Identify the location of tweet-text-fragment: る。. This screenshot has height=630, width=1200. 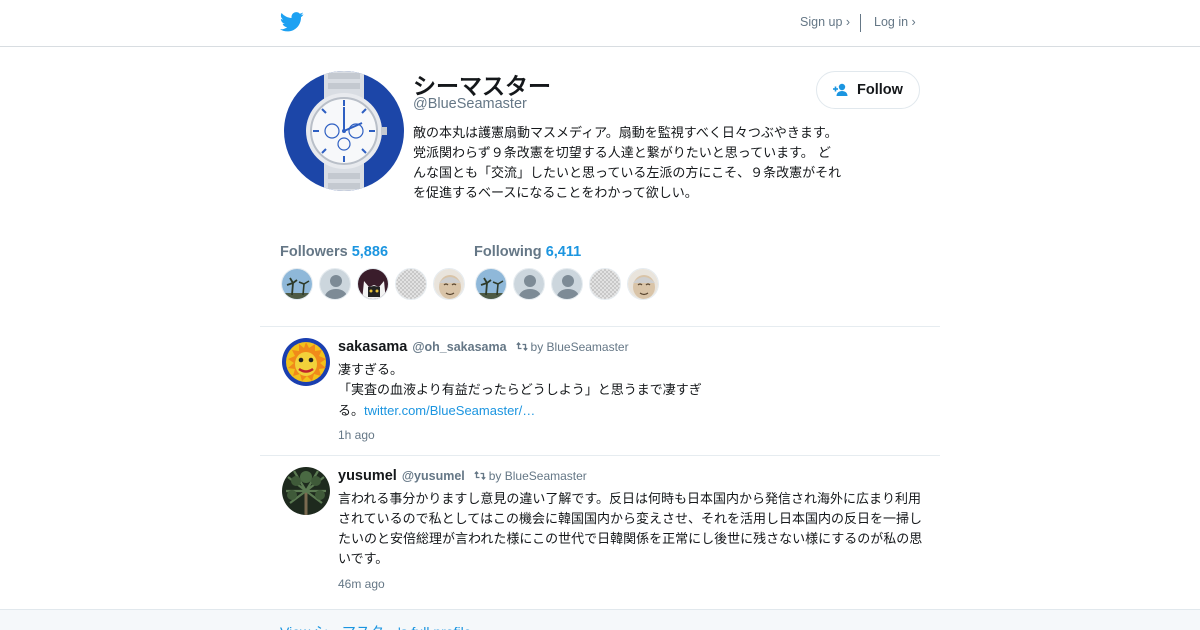
(351, 411).